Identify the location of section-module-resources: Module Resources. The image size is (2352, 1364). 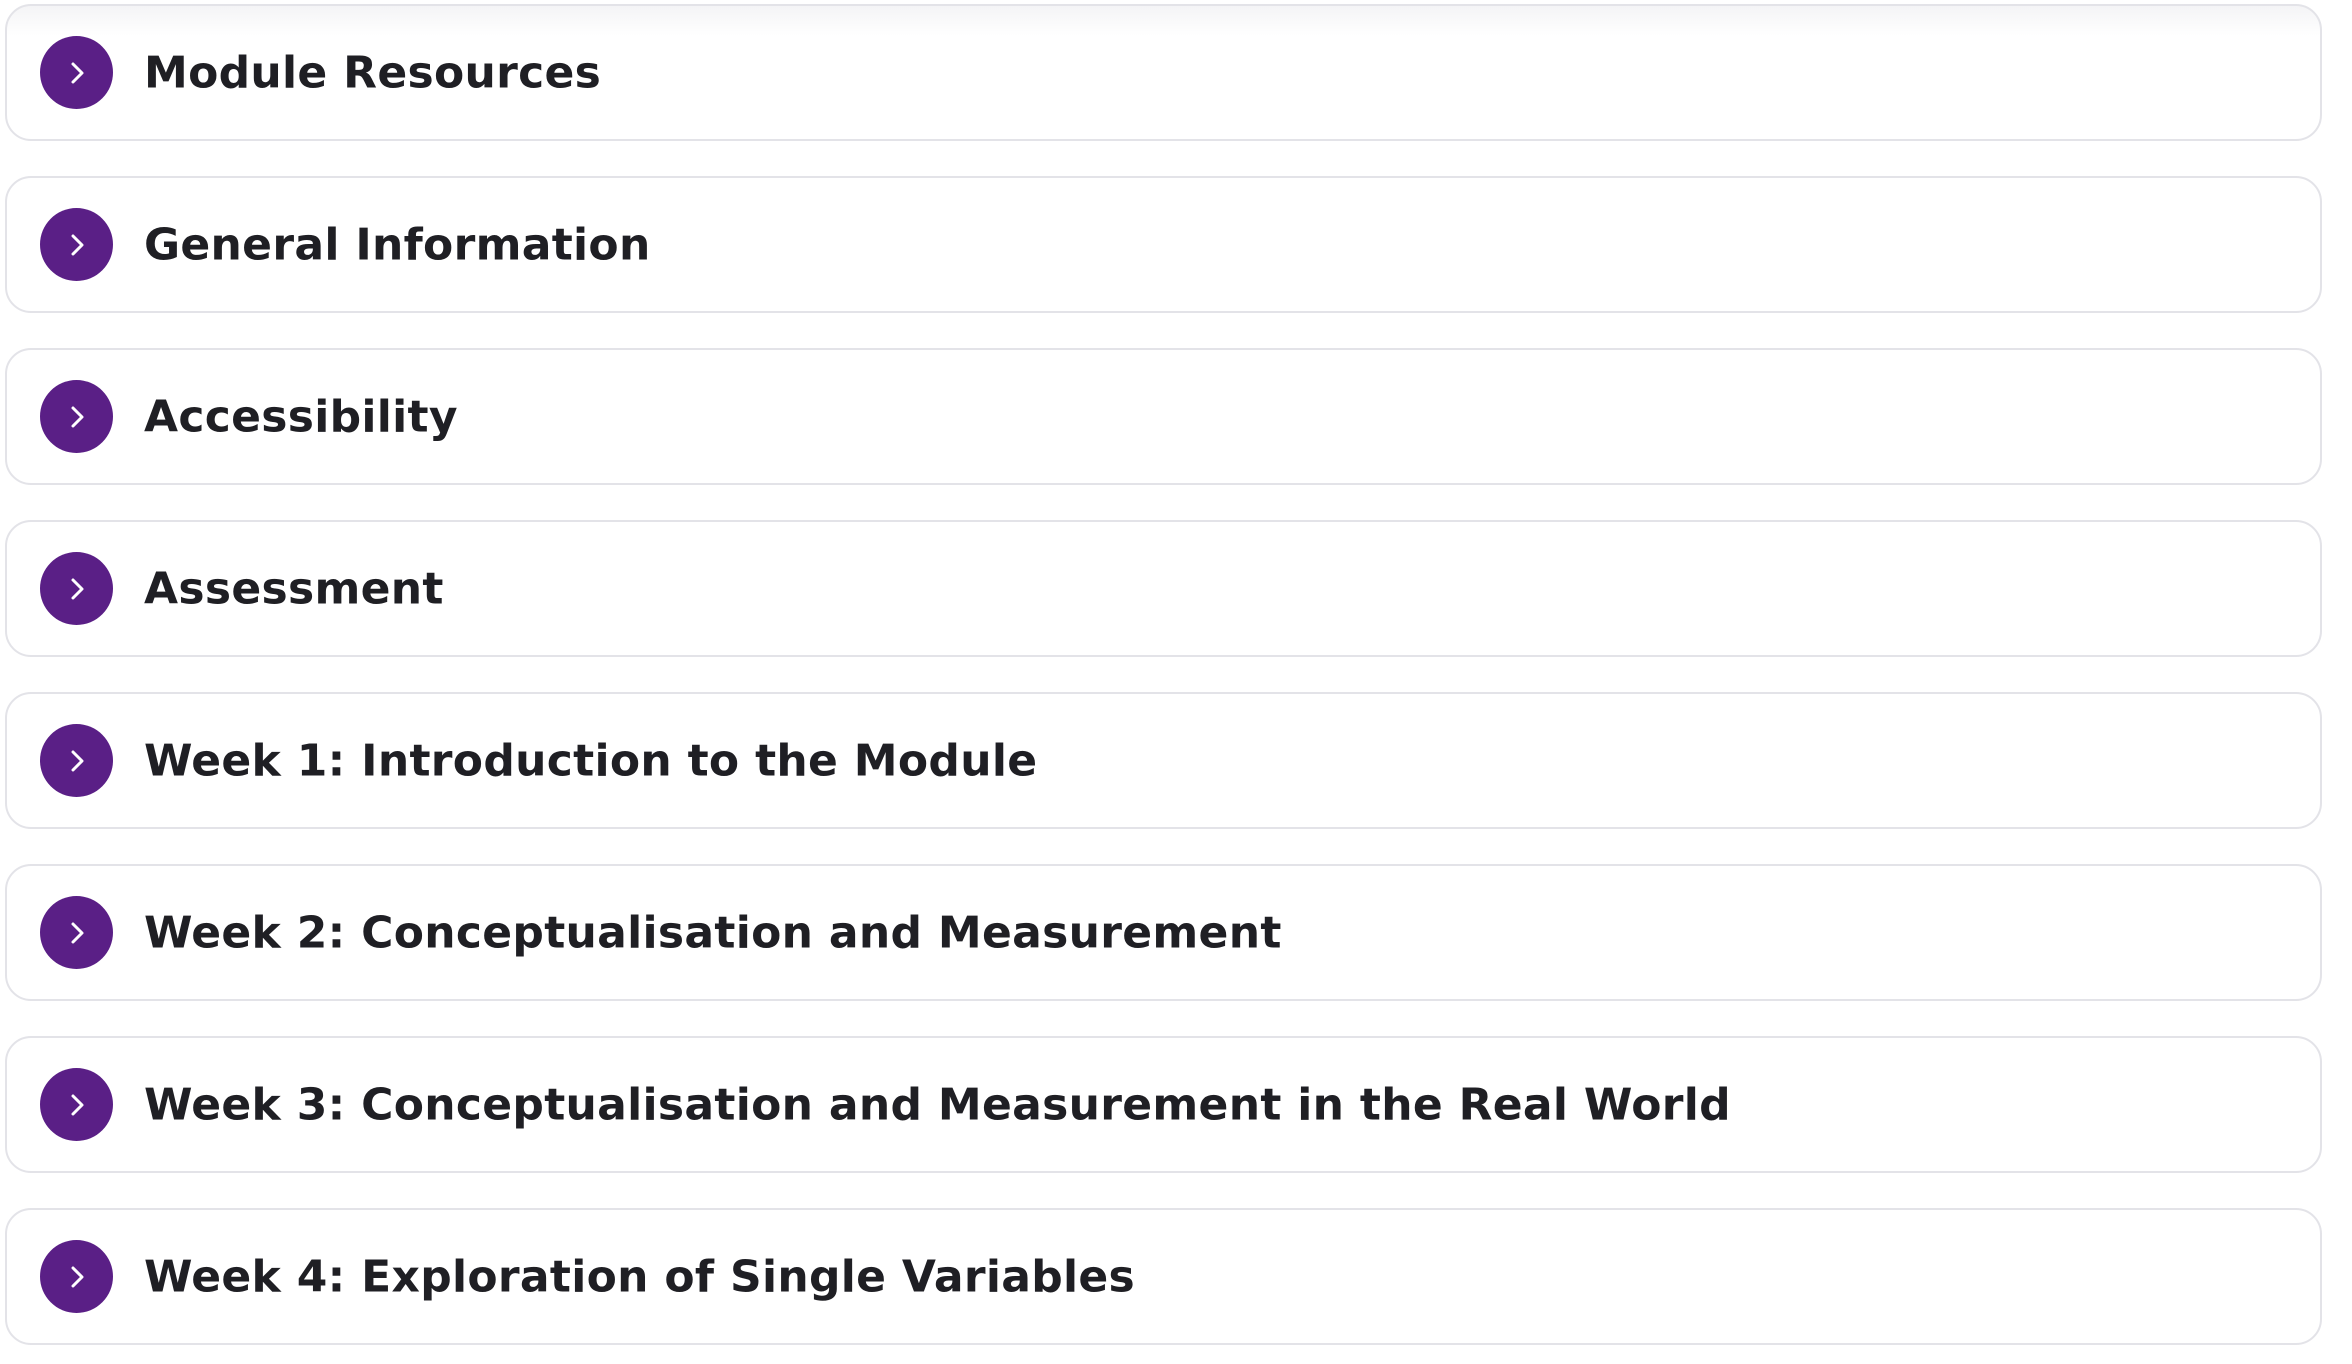
(1163, 72).